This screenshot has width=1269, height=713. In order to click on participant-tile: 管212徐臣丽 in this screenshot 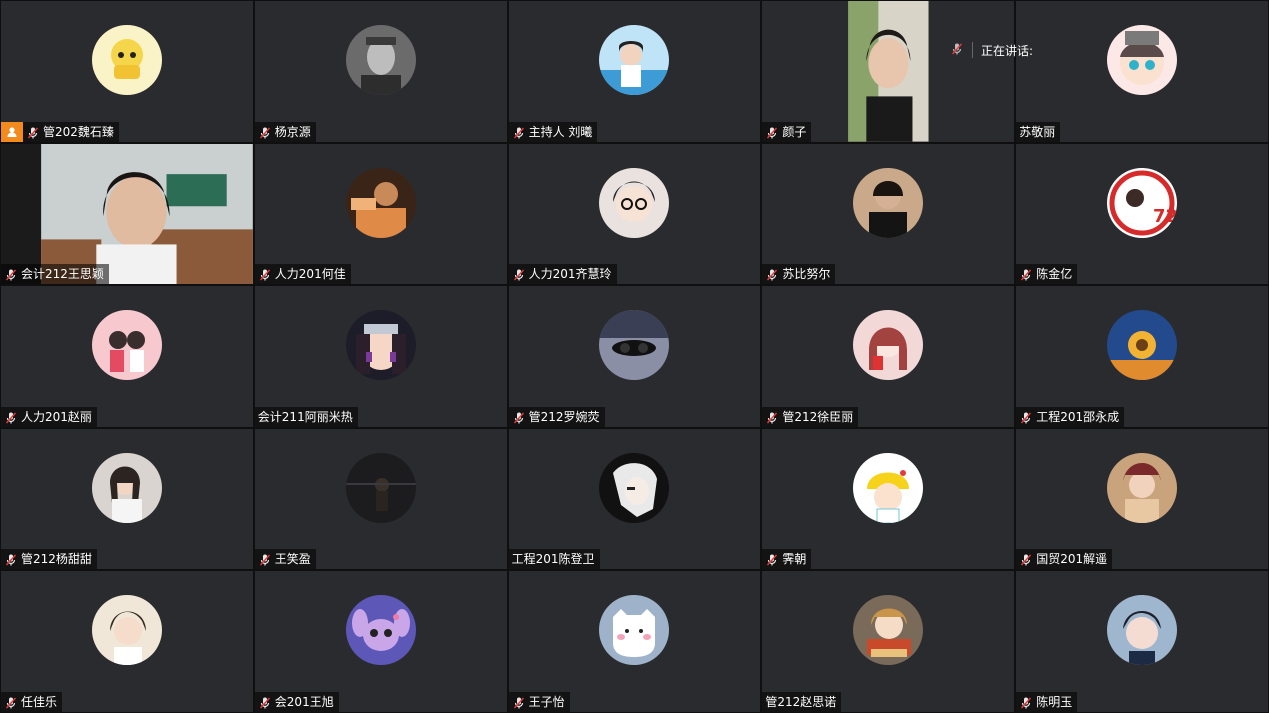, I will do `click(888, 356)`.